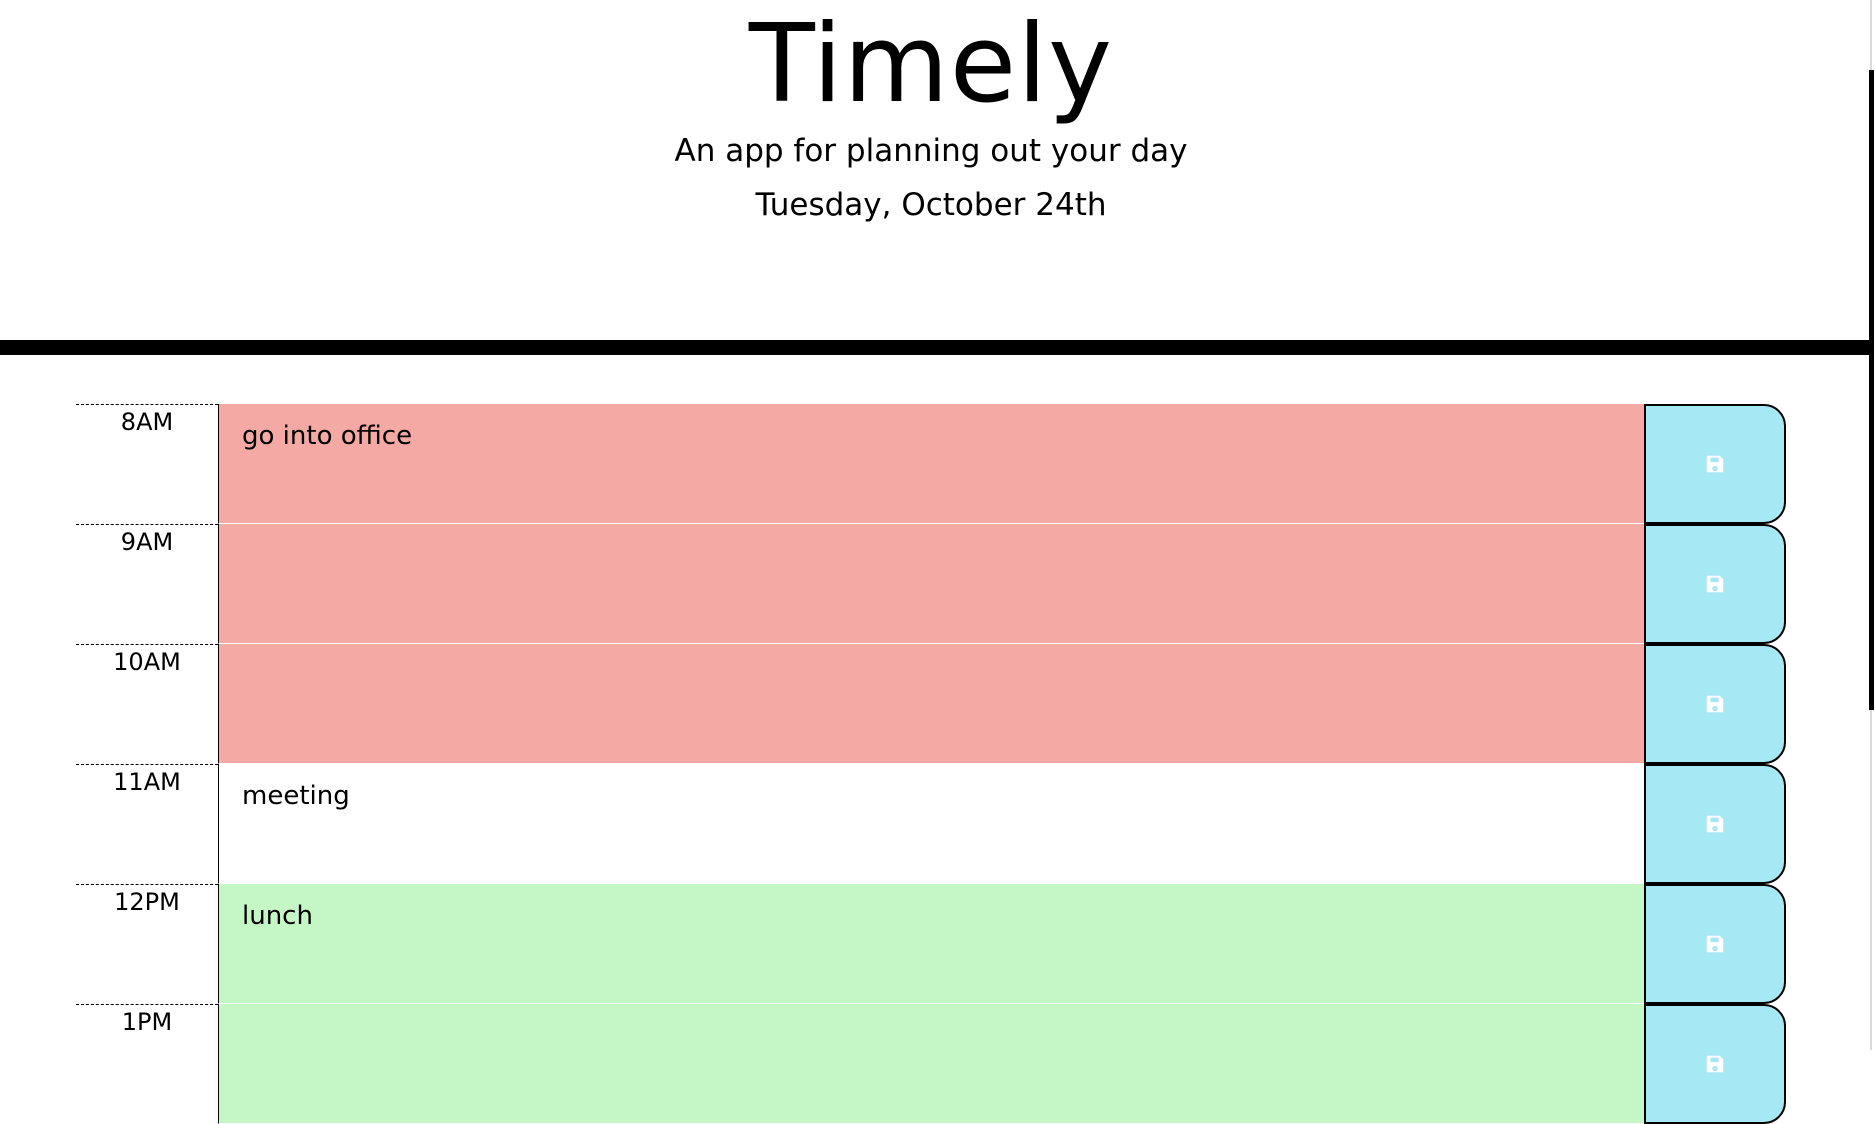  I want to click on hour-label: 9AM, so click(147, 584).